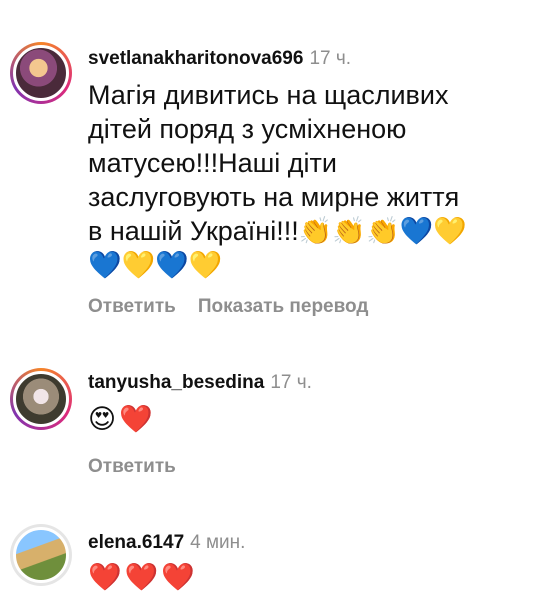 Image resolution: width=535 pixels, height=600 pixels. What do you see at coordinates (283, 306) in the screenshot?
I see `show-translation-button: Показать перевод` at bounding box center [283, 306].